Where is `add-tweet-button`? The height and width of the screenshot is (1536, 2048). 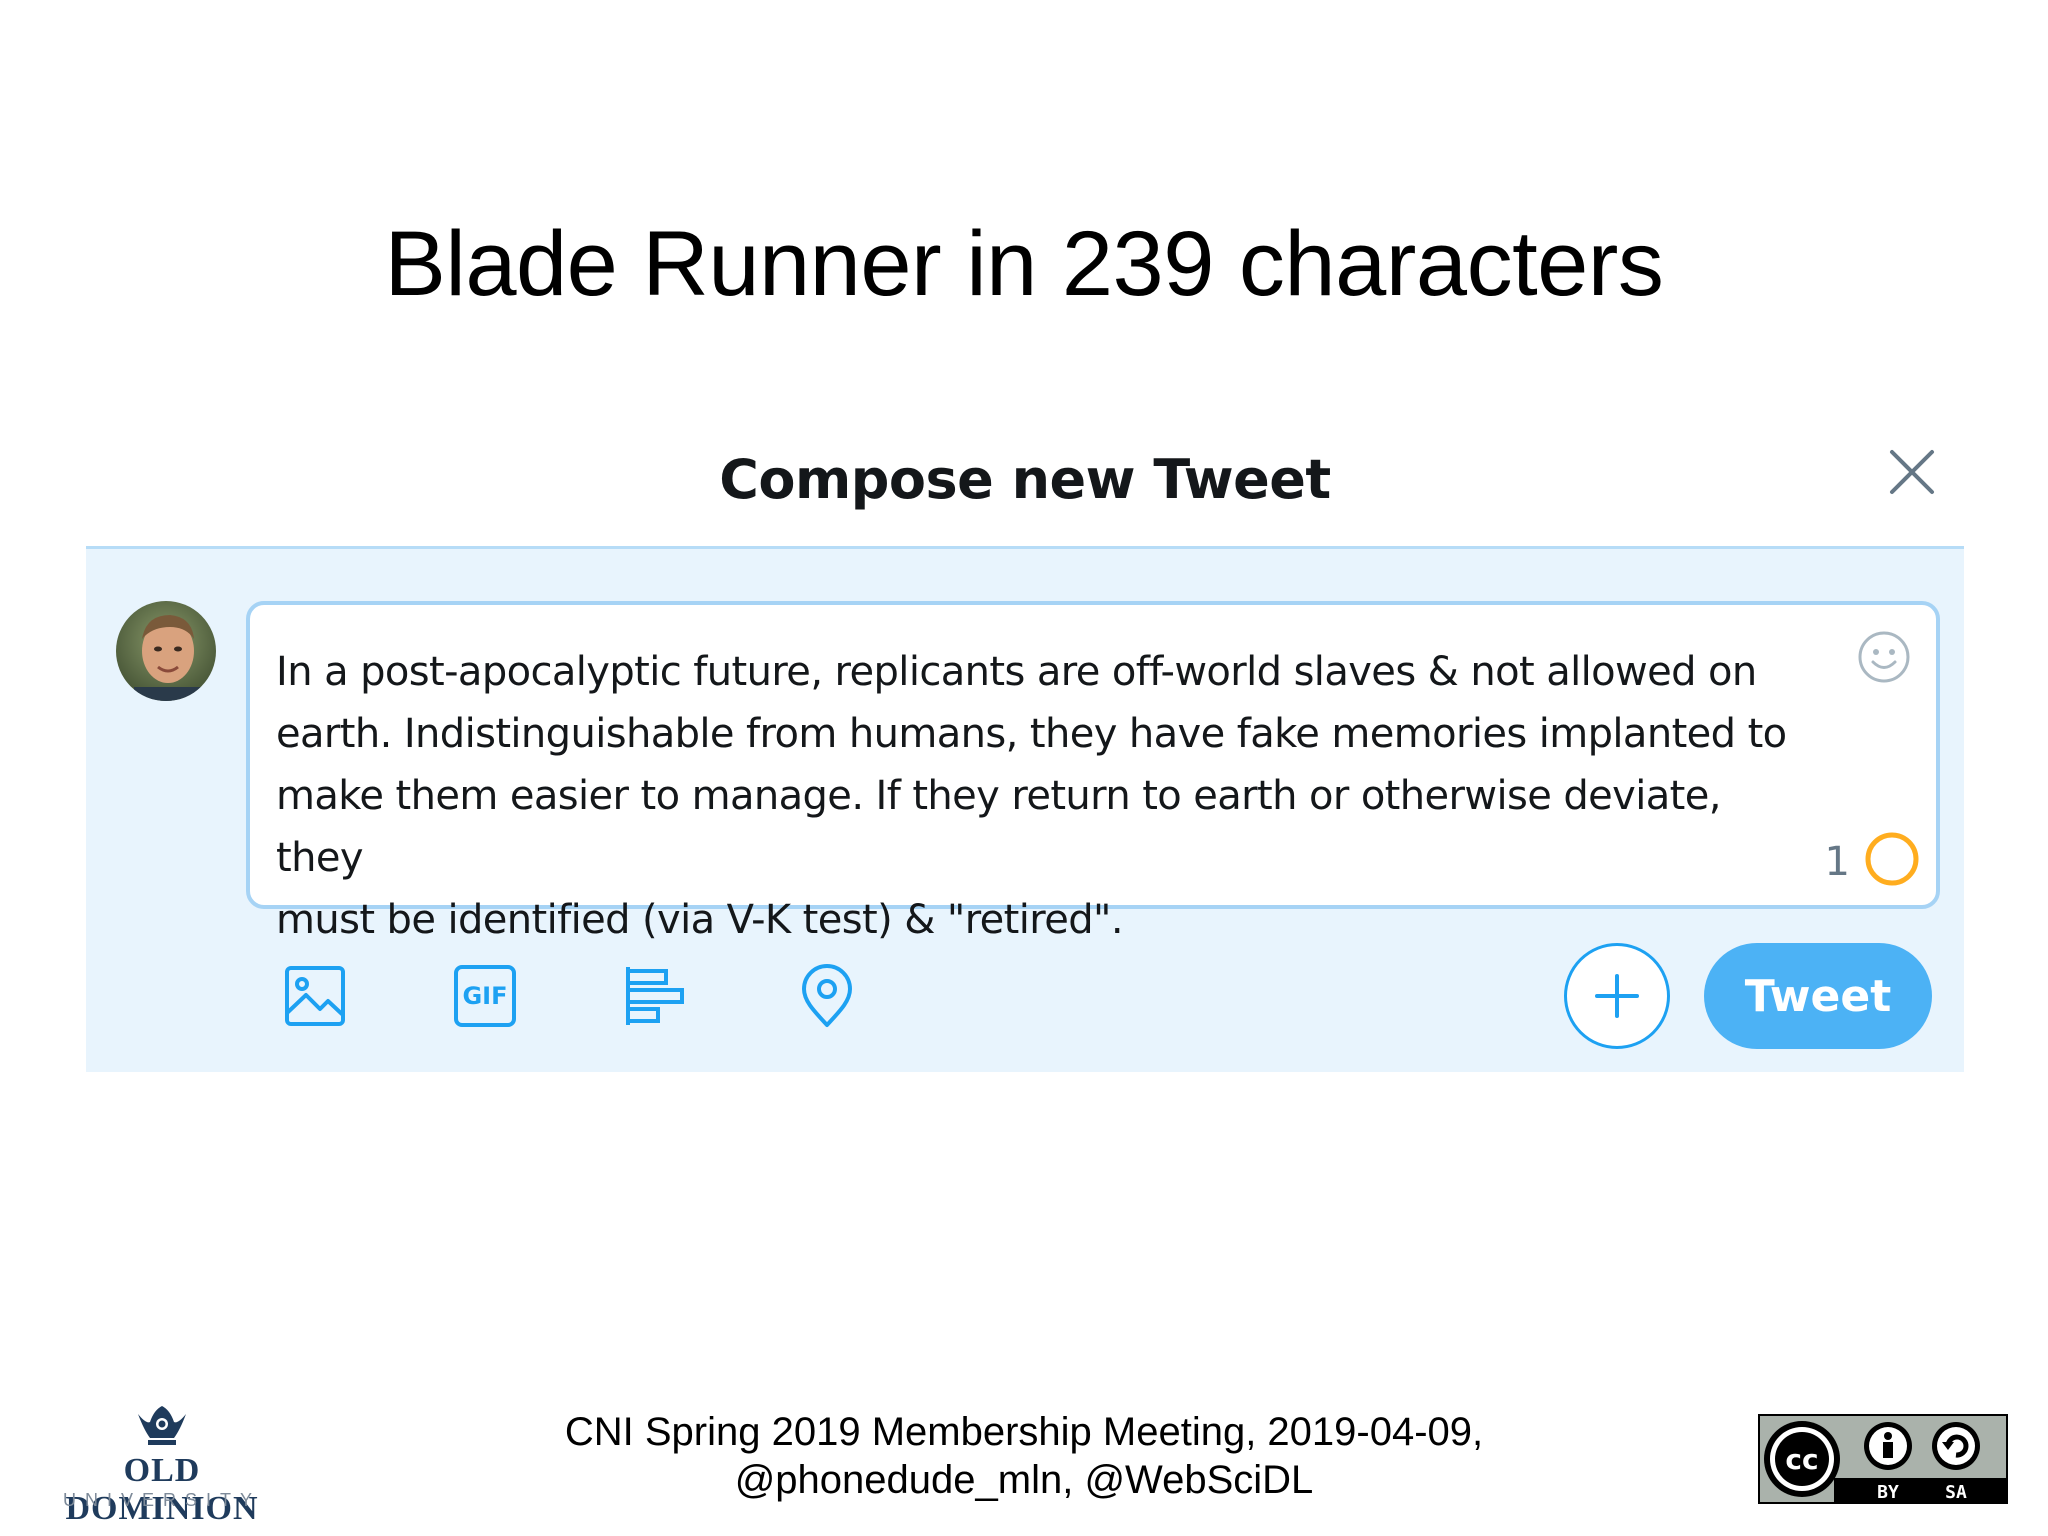 add-tweet-button is located at coordinates (1617, 996).